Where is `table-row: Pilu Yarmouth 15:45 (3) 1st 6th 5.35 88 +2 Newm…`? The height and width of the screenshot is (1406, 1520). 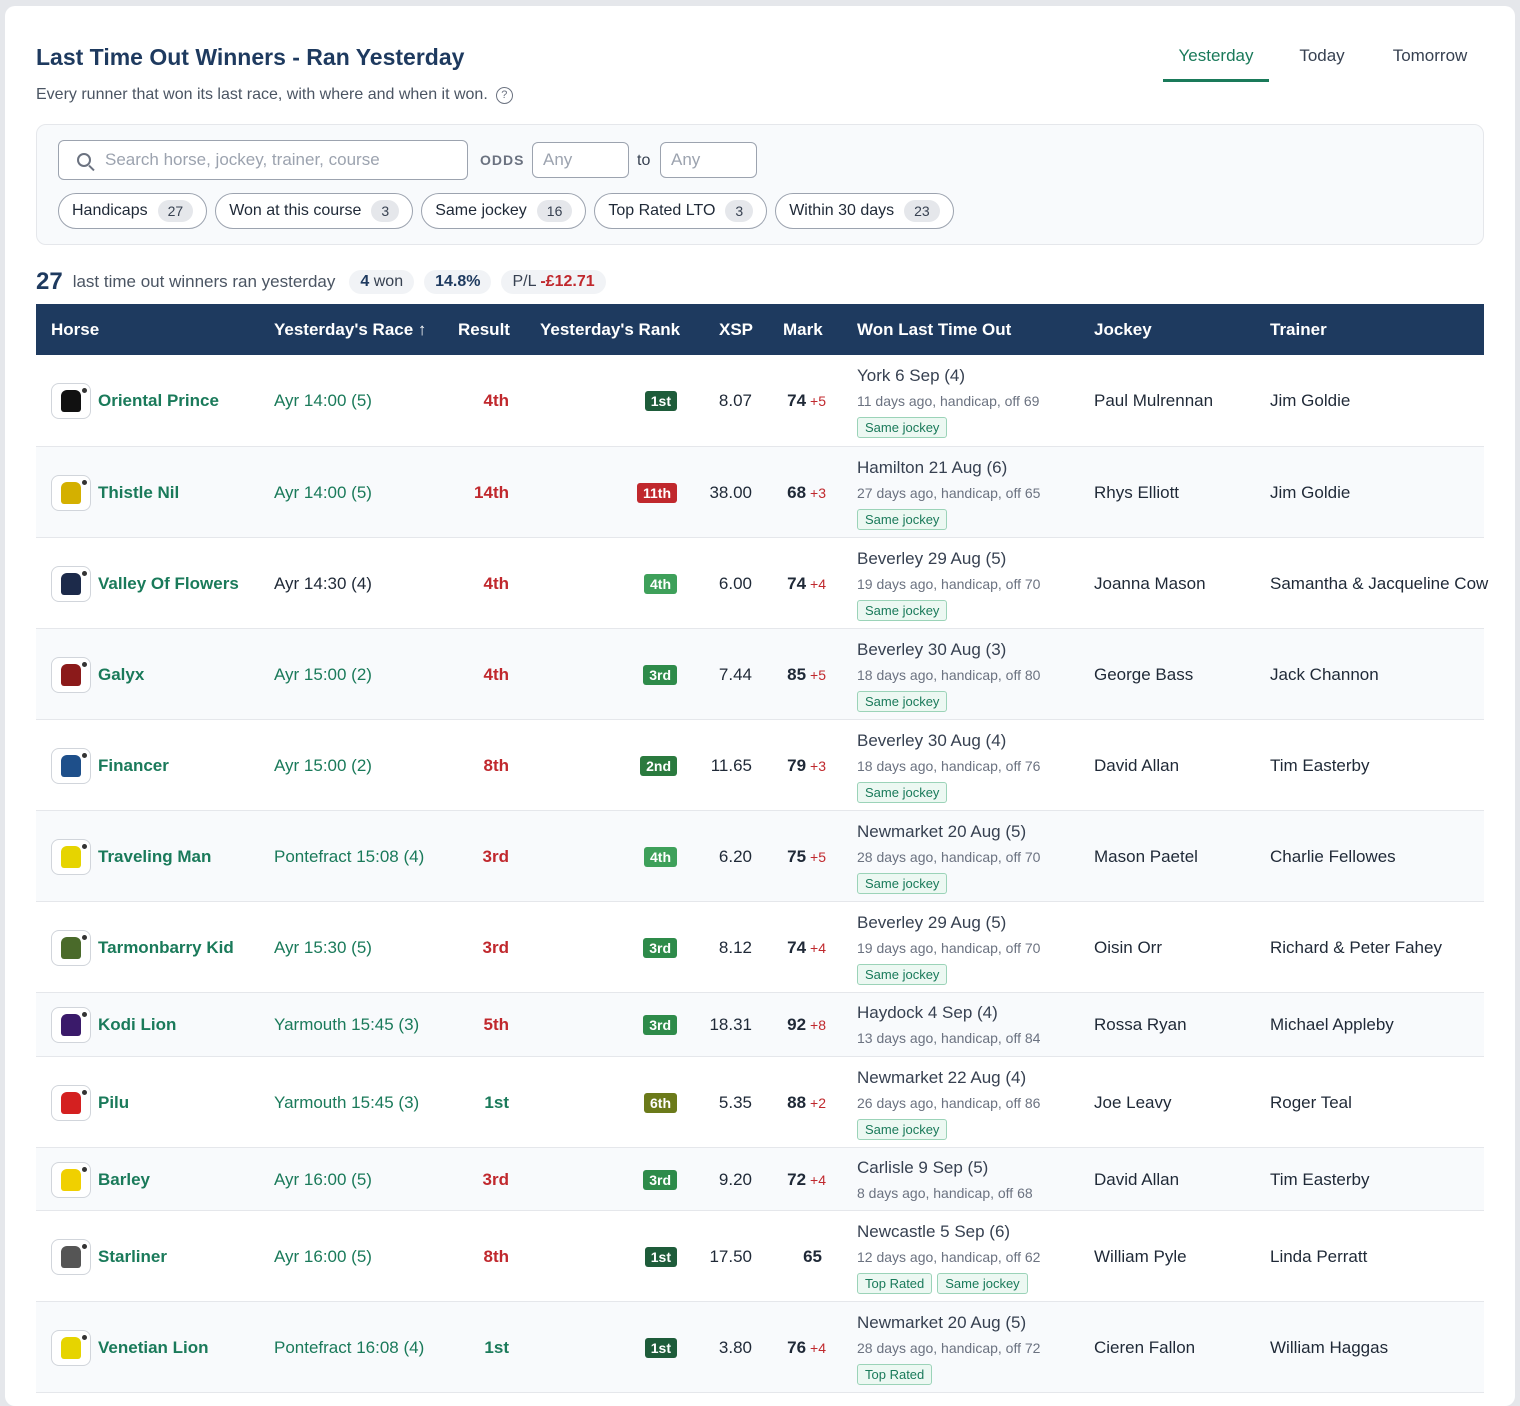 table-row: Pilu Yarmouth 15:45 (3) 1st 6th 5.35 88 +2 Newm… is located at coordinates (760, 1102).